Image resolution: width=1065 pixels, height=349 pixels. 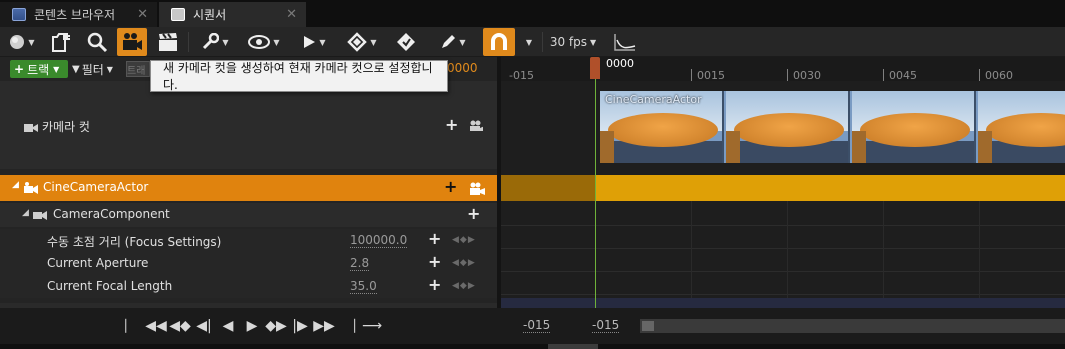 I want to click on tools-button: ▼, so click(x=215, y=42).